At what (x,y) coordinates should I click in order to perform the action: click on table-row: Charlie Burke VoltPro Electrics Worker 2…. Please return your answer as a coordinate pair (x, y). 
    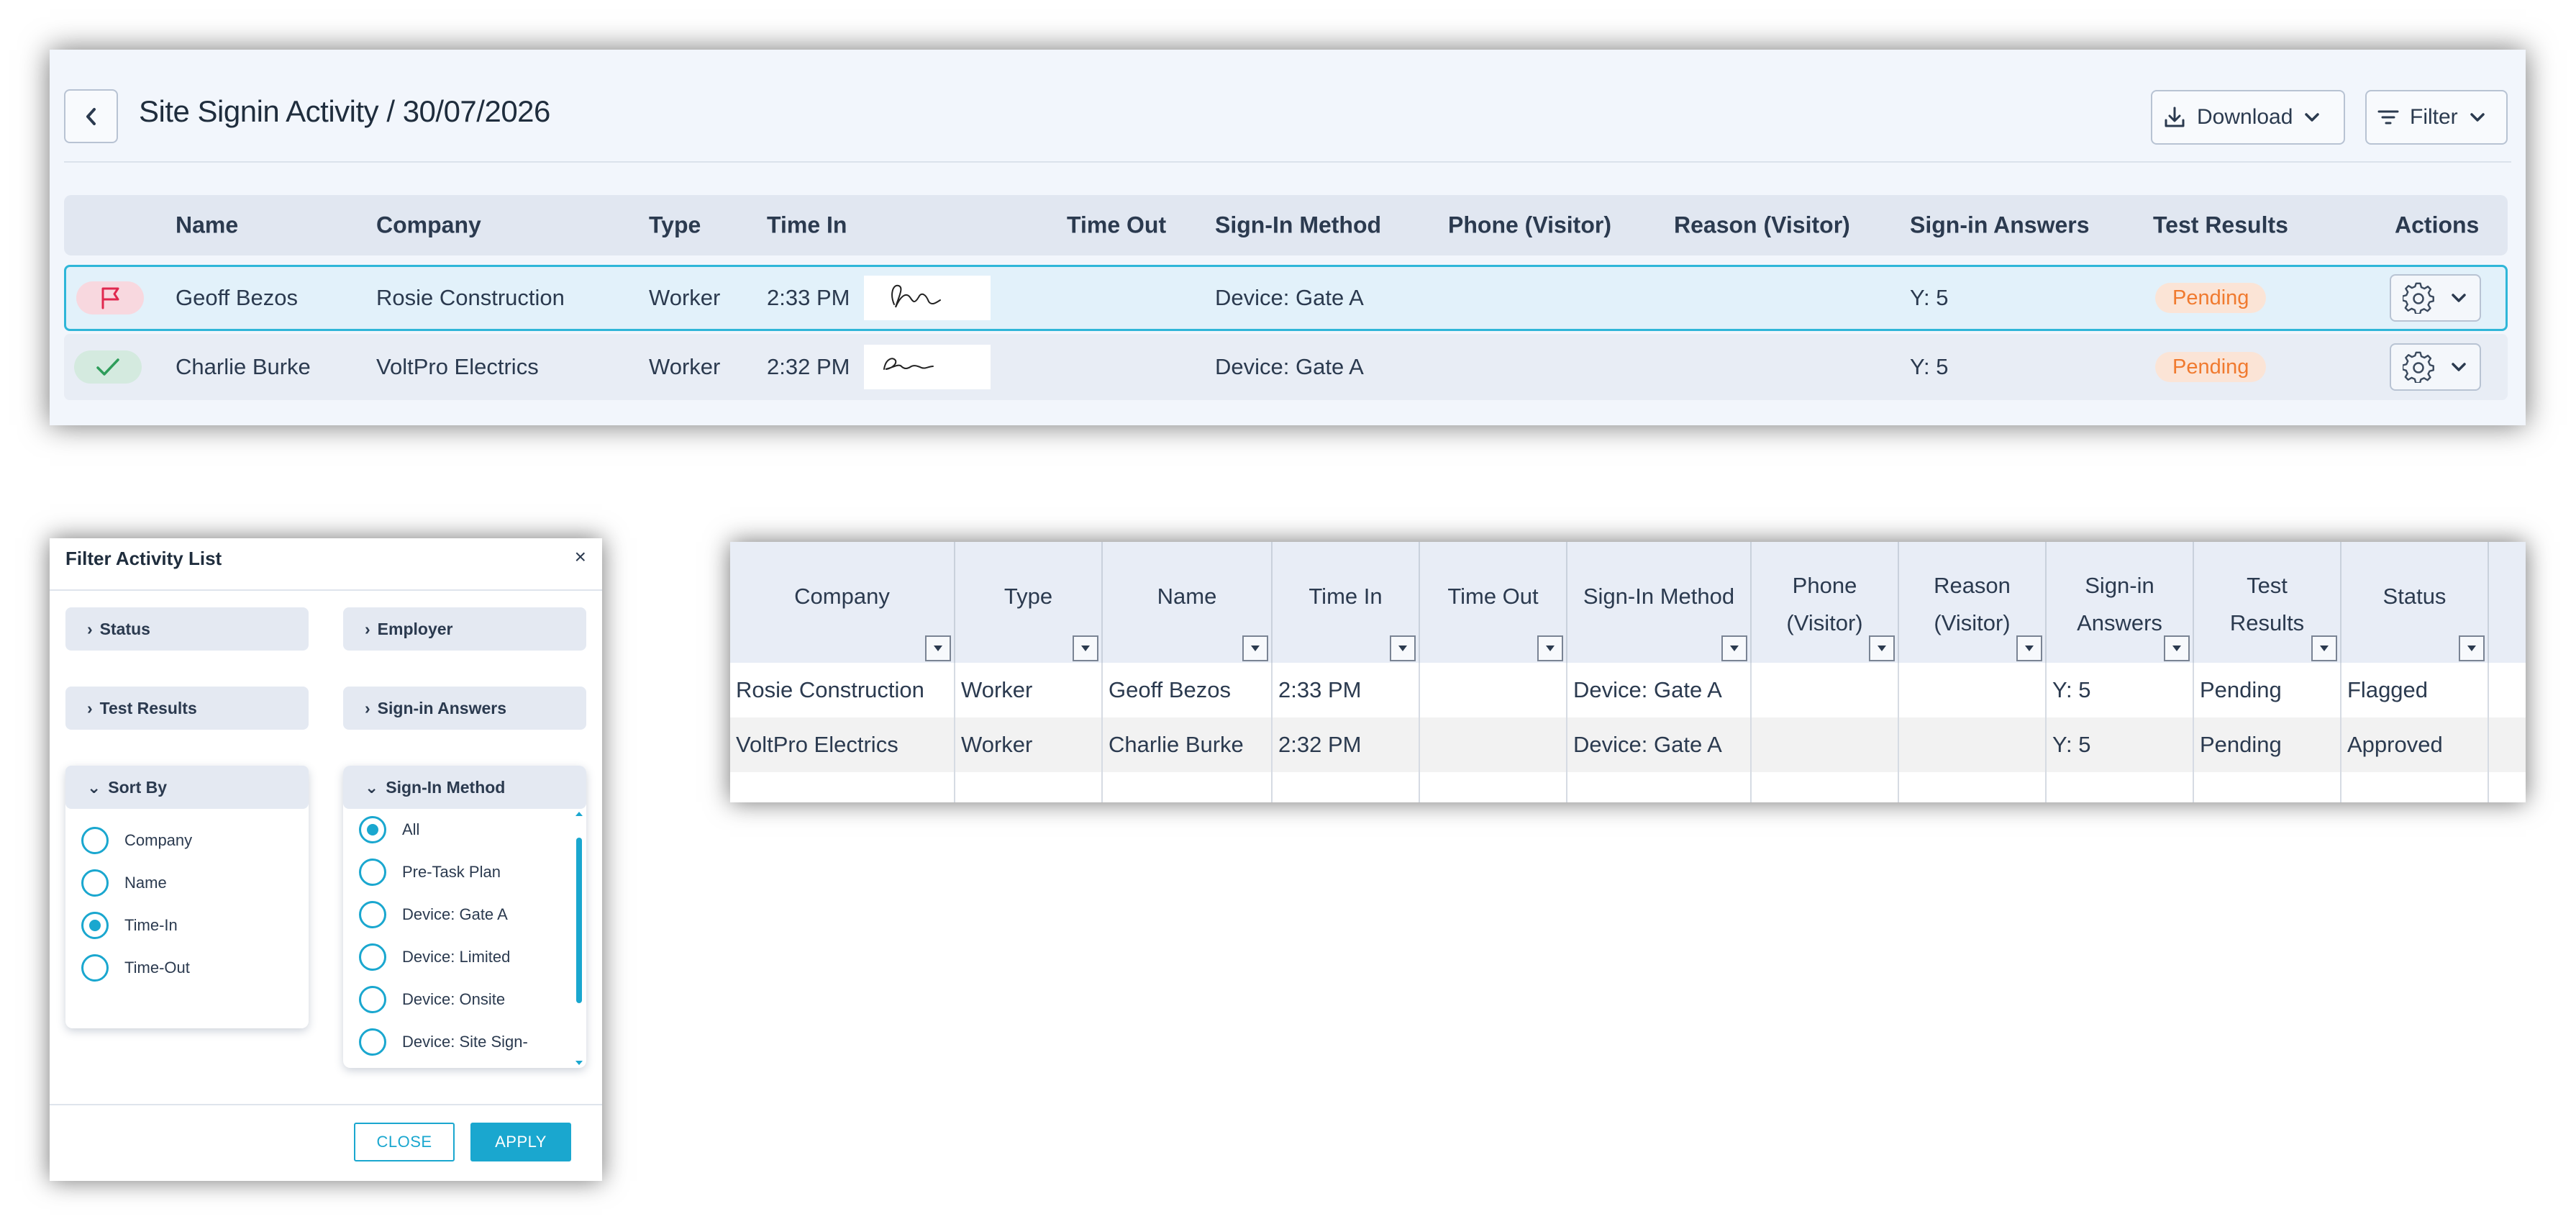
    Looking at the image, I should click on (1286, 367).